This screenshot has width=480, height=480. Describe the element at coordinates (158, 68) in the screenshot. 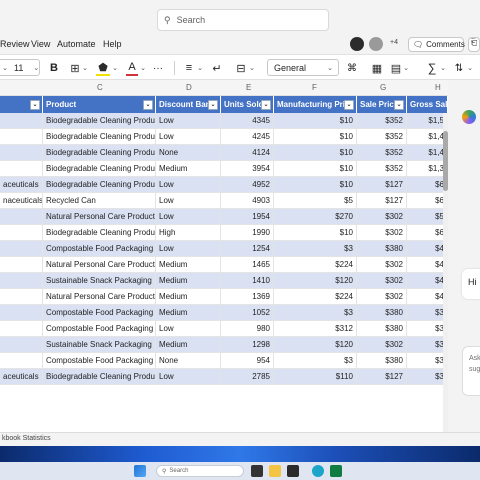

I see `more-options-button: ···` at that location.